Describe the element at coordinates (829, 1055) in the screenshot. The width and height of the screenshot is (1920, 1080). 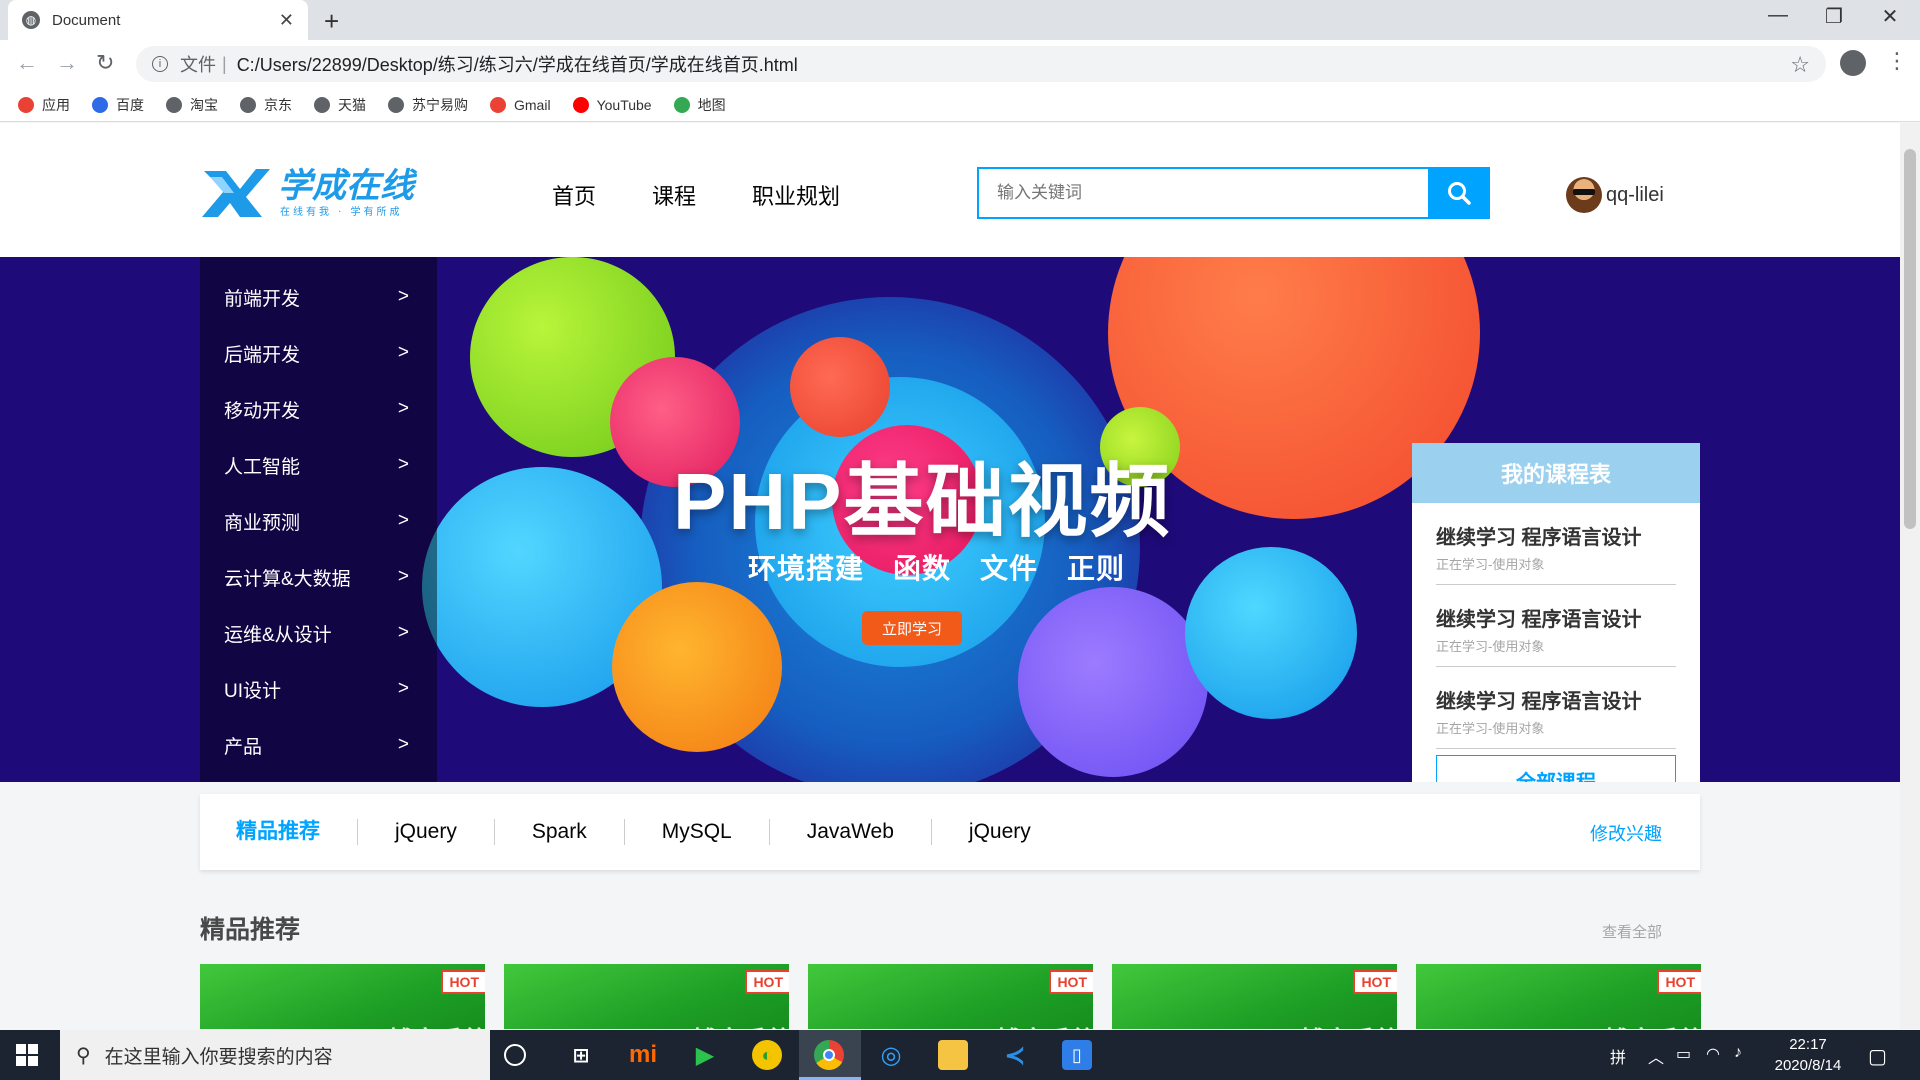
I see `chrome-icon` at that location.